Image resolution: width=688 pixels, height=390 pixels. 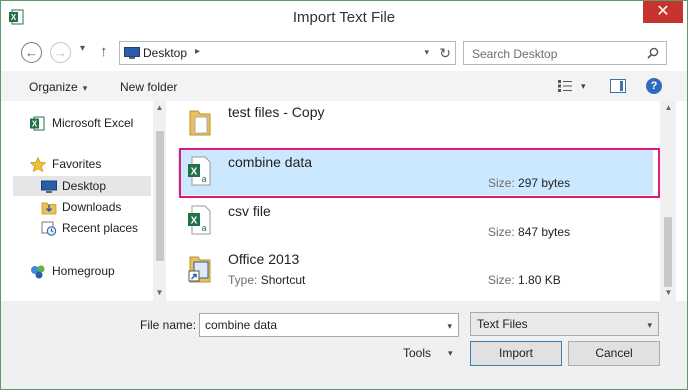 I want to click on navigation-bar: ← → ▾ ↑ Desktop ▸ ▾ ↻ Search Desktop, so click(x=344, y=52).